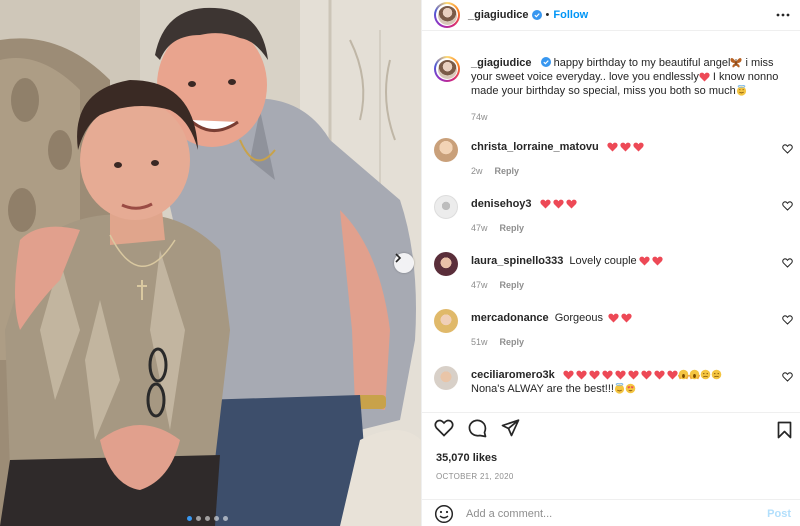 The image size is (800, 526). What do you see at coordinates (579, 318) in the screenshot?
I see `comment-text: Gorgeous` at bounding box center [579, 318].